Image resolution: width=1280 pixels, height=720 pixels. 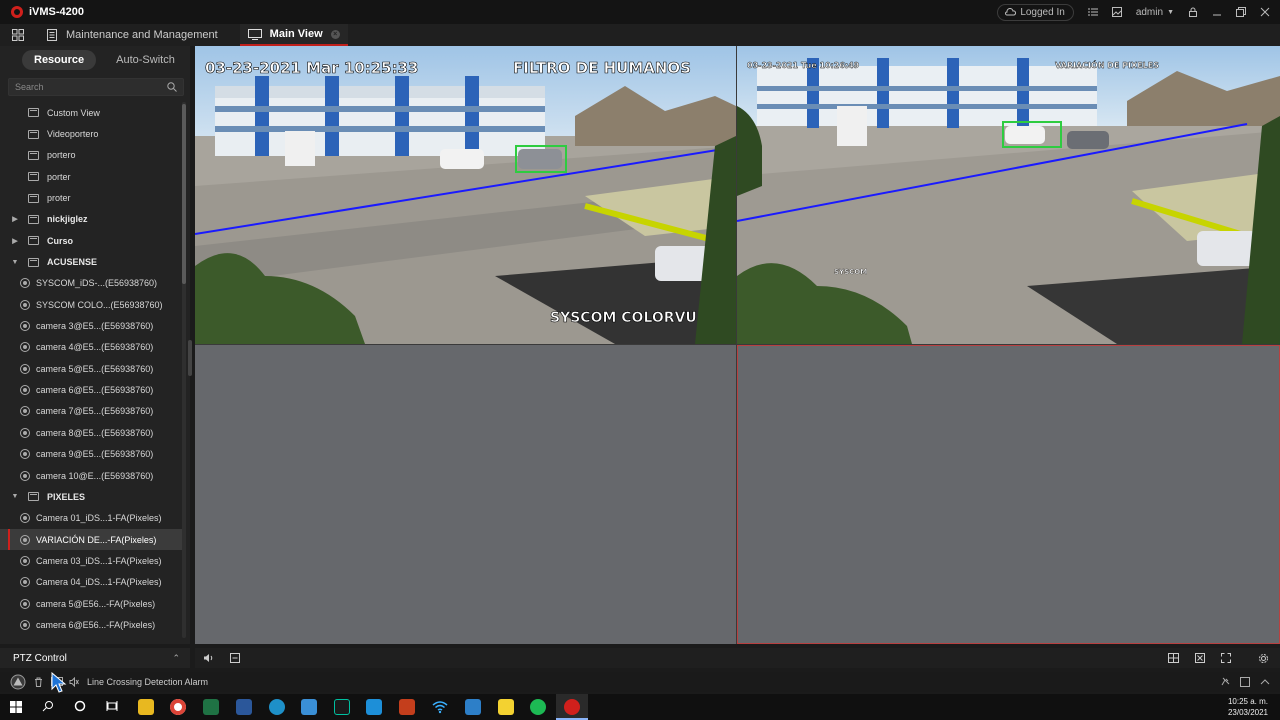 What do you see at coordinates (184, 194) in the screenshot?
I see `tree-scrollbar-thumb` at bounding box center [184, 194].